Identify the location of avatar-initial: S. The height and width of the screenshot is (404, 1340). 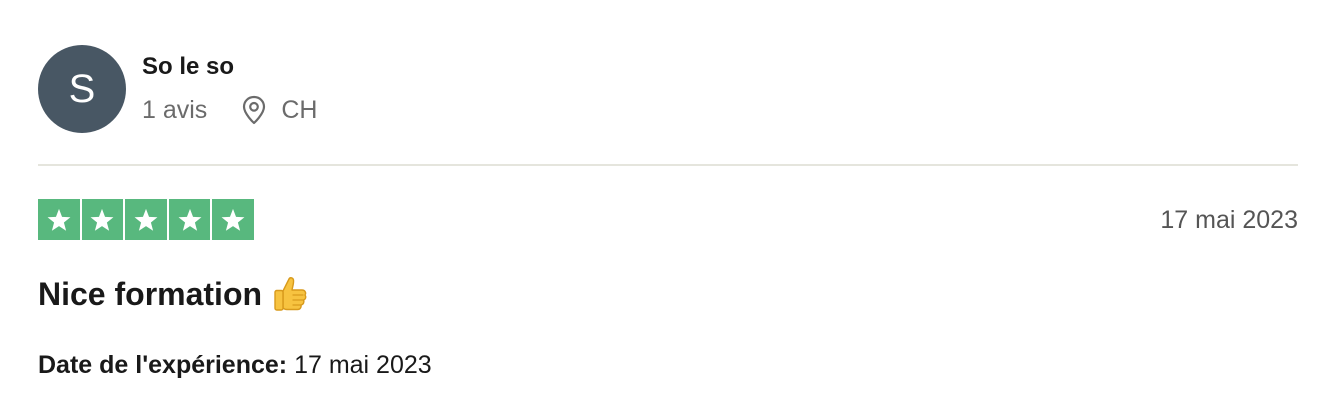
(82, 89).